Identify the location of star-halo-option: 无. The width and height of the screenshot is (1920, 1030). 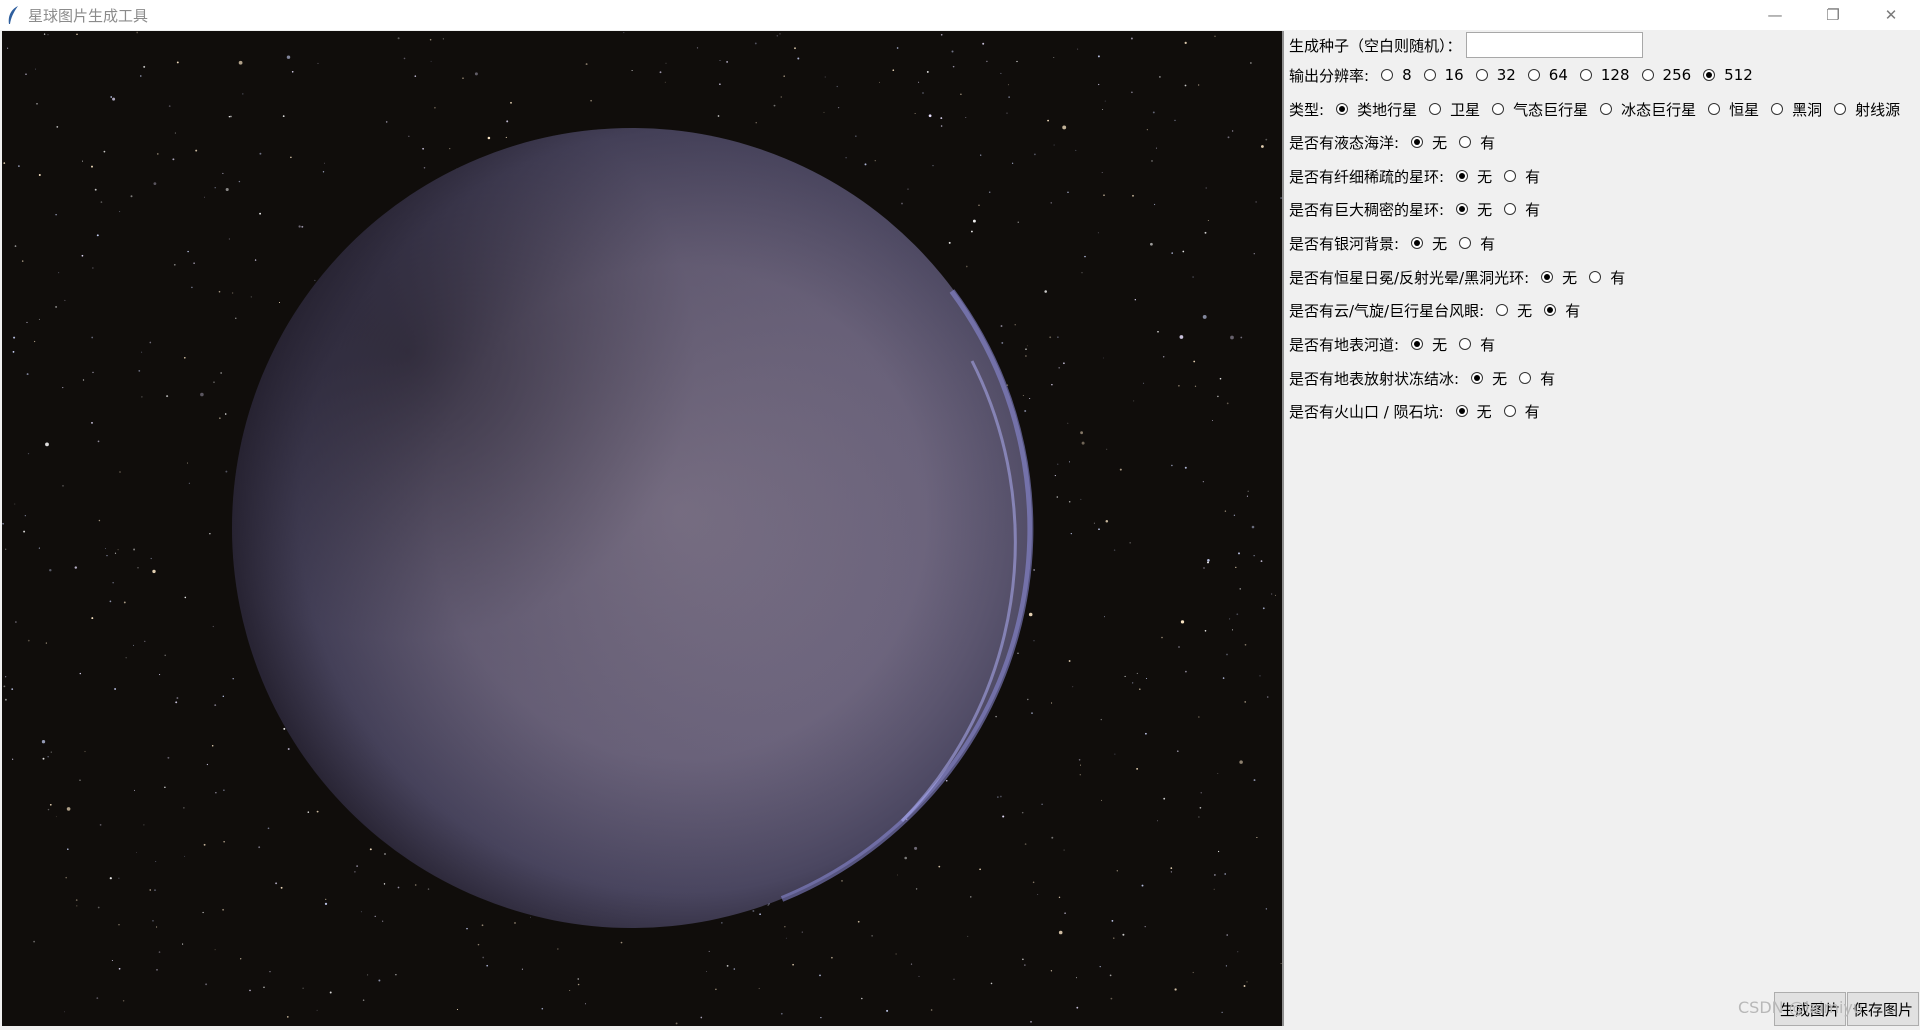
(1559, 277).